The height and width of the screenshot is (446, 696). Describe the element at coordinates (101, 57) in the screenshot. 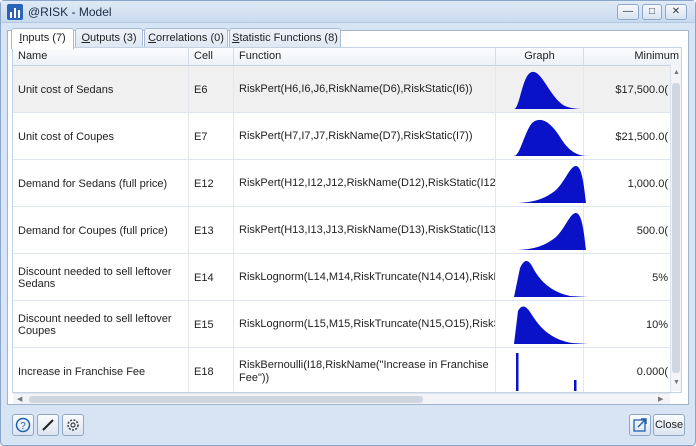

I see `column-header-name: Name` at that location.